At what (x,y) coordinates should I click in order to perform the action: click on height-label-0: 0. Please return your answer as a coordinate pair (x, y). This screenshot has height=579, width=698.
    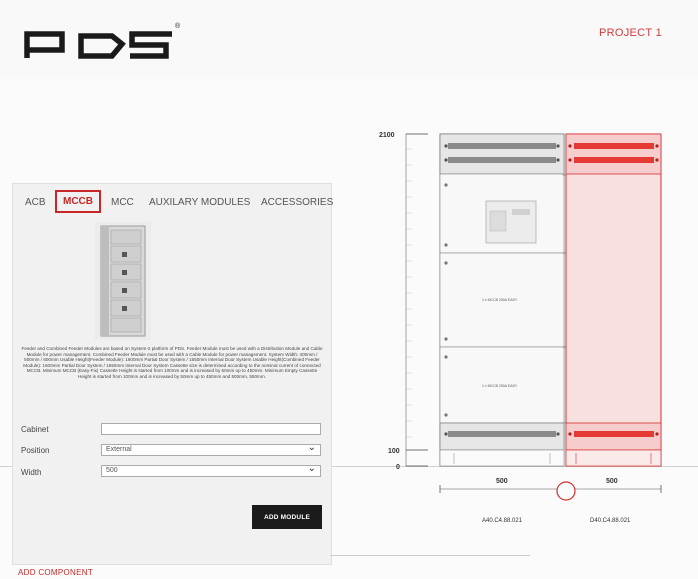
    Looking at the image, I should click on (398, 467).